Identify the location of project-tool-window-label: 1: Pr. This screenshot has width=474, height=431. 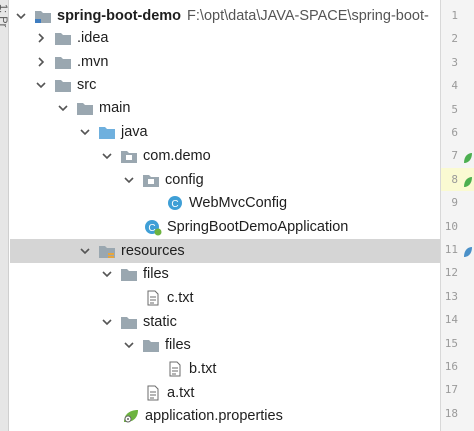
(4, 16).